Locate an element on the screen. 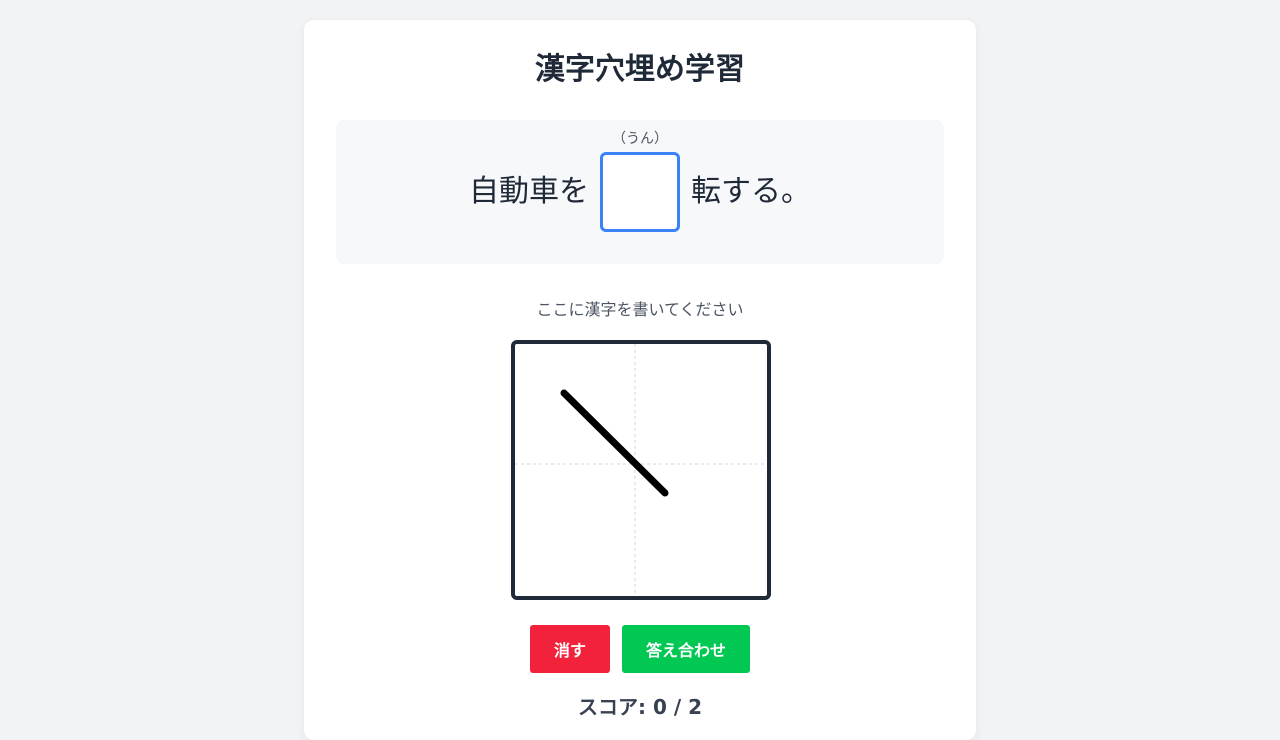 This screenshot has height=740, width=1280. canvas-drawing is located at coordinates (641, 470).